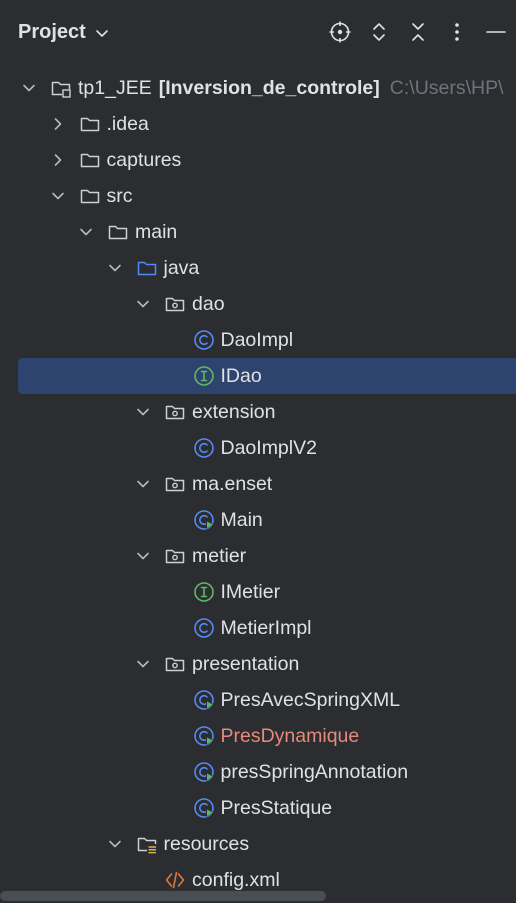 This screenshot has height=903, width=516. What do you see at coordinates (127, 123) in the screenshot?
I see `tree-node-label: .idea` at bounding box center [127, 123].